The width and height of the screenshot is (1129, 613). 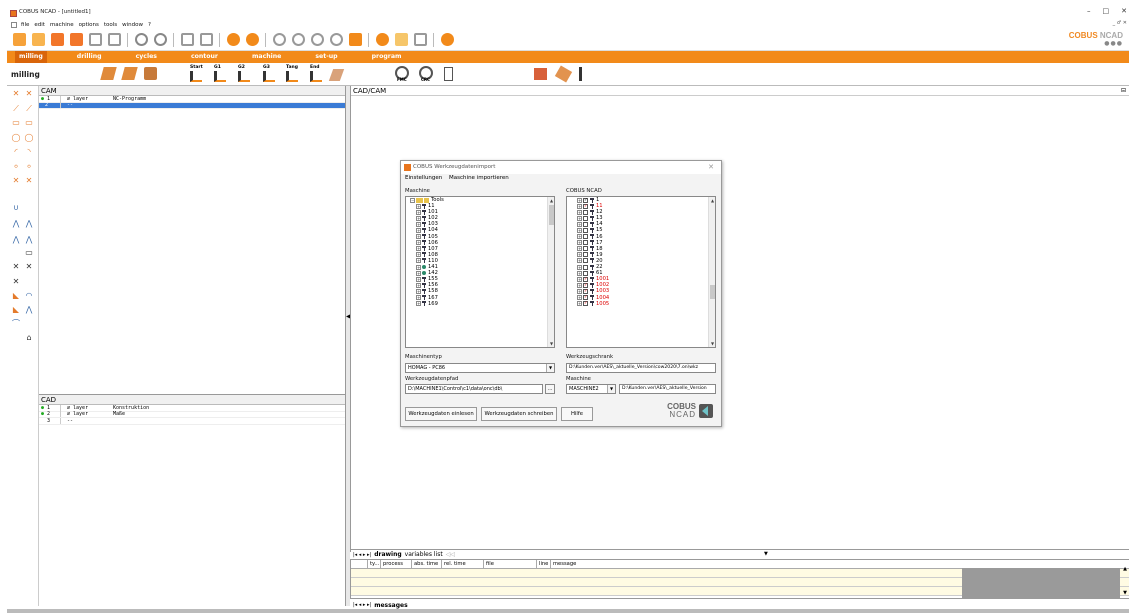 I want to click on scroll-down-icon: ▼, so click(x=551, y=343).